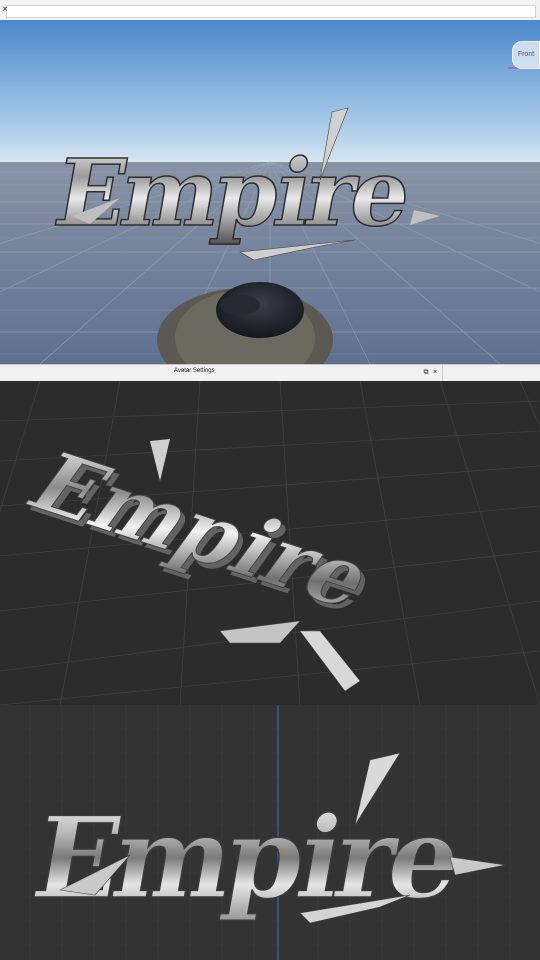  I want to click on top-toolbar-strip: ×, so click(270, 10).